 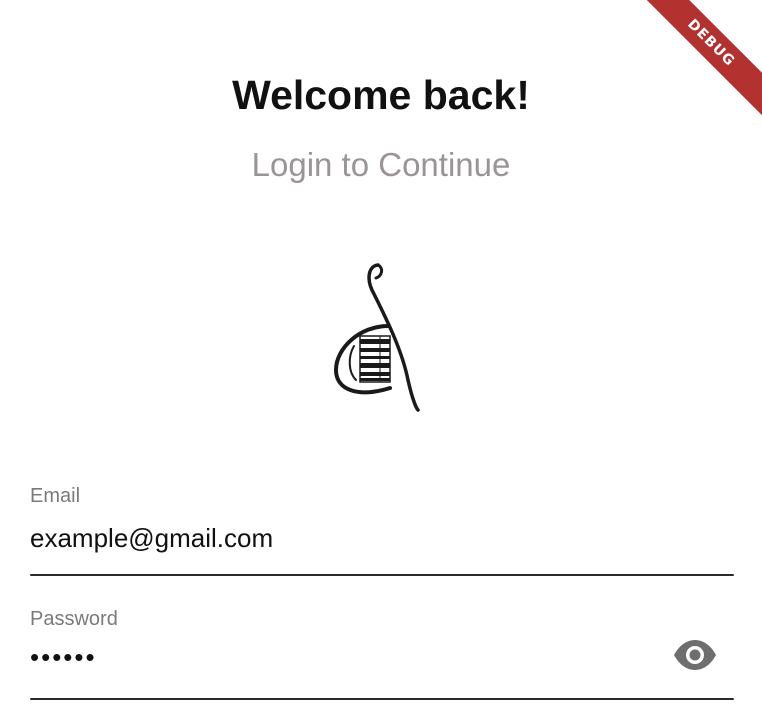 I want to click on email-label: Email, so click(x=55, y=496).